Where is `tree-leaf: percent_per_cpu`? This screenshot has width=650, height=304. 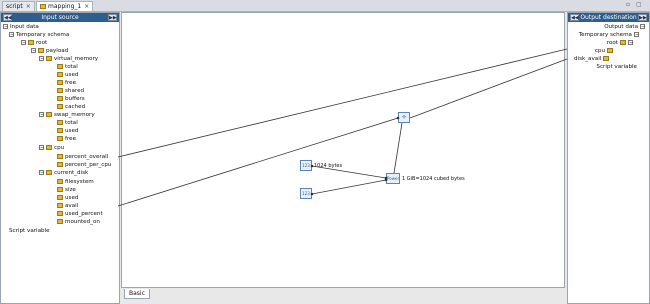
tree-leaf: percent_per_cpu is located at coordinates (84, 165).